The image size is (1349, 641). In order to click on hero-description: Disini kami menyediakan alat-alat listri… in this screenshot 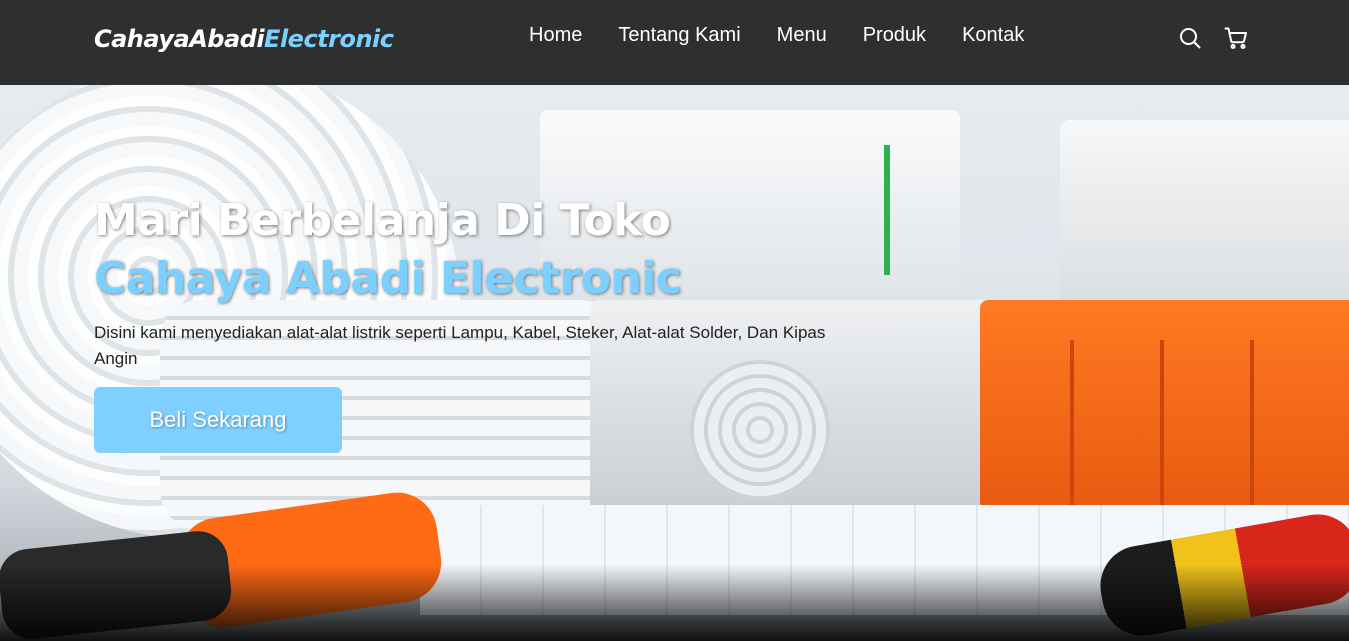, I will do `click(460, 345)`.